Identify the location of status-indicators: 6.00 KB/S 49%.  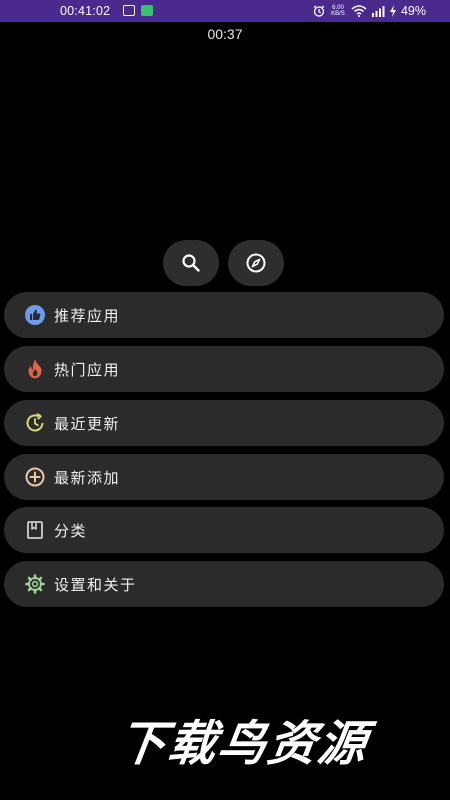
(369, 11).